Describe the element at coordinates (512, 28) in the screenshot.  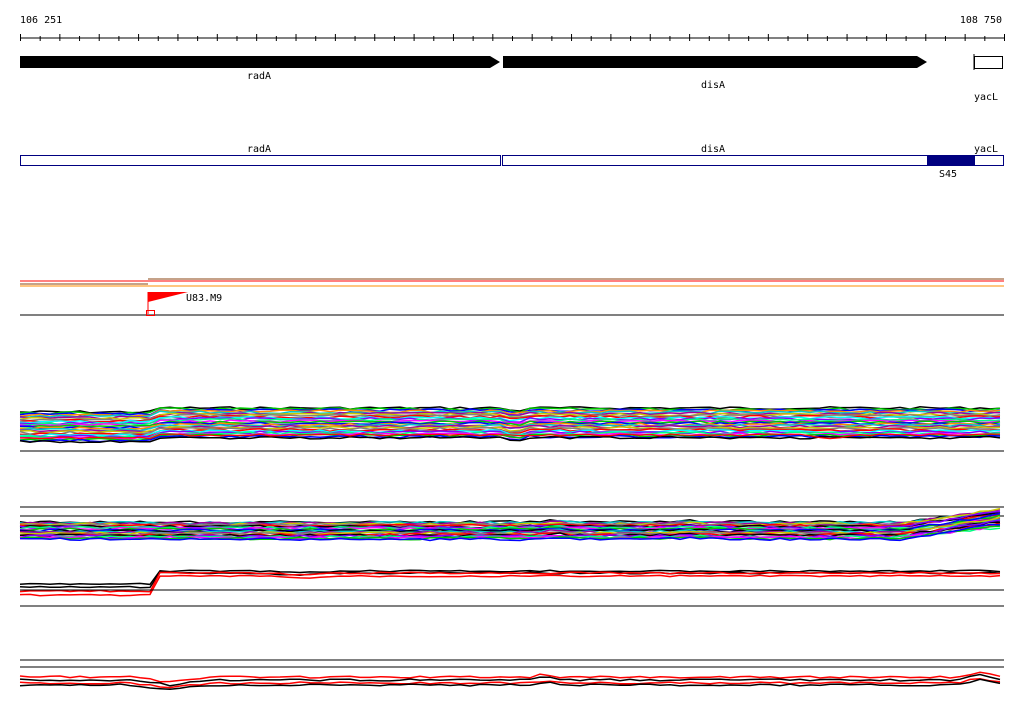
I see `coordinate-ruler: 106 251 108 750` at that location.